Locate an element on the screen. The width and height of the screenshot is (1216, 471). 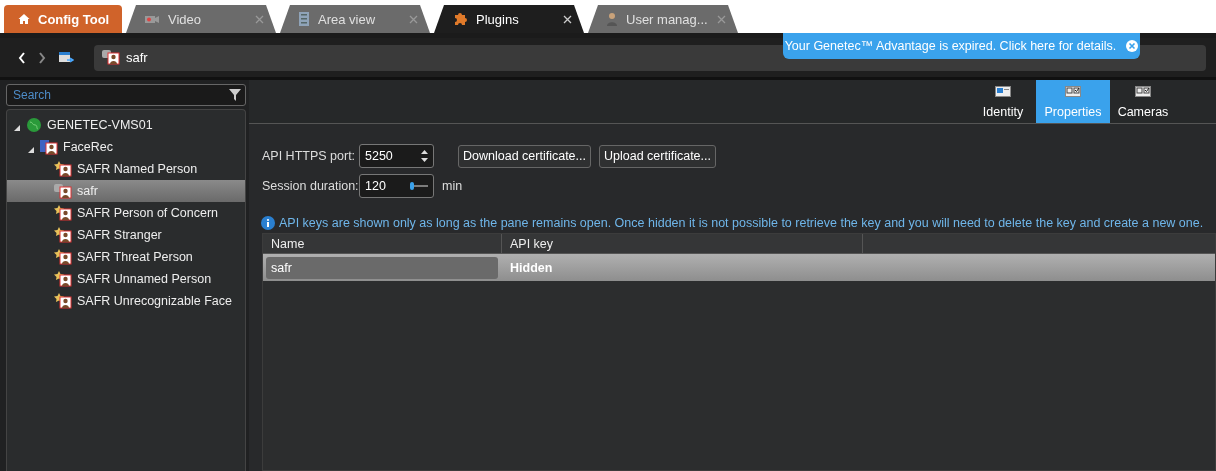
tree-item: SAFR Unrecognizable Face is located at coordinates (126, 301).